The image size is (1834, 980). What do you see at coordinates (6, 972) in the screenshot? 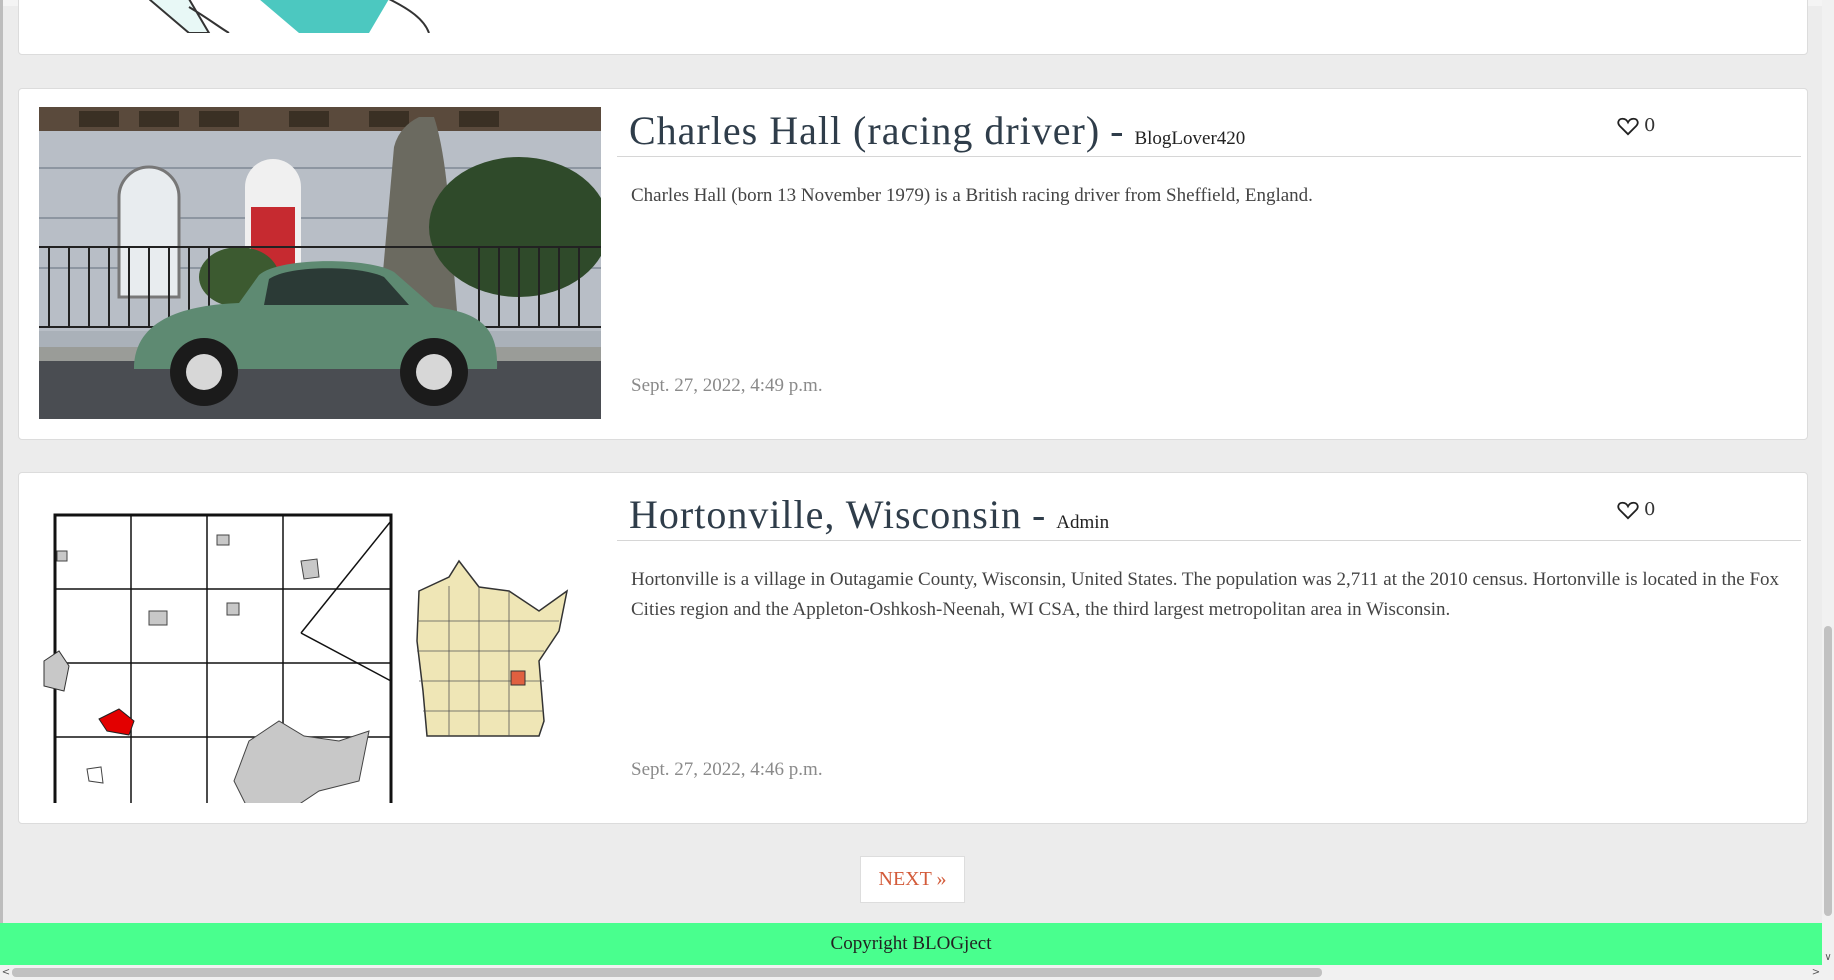
I see `scroll-left-arrow-icon: <` at bounding box center [6, 972].